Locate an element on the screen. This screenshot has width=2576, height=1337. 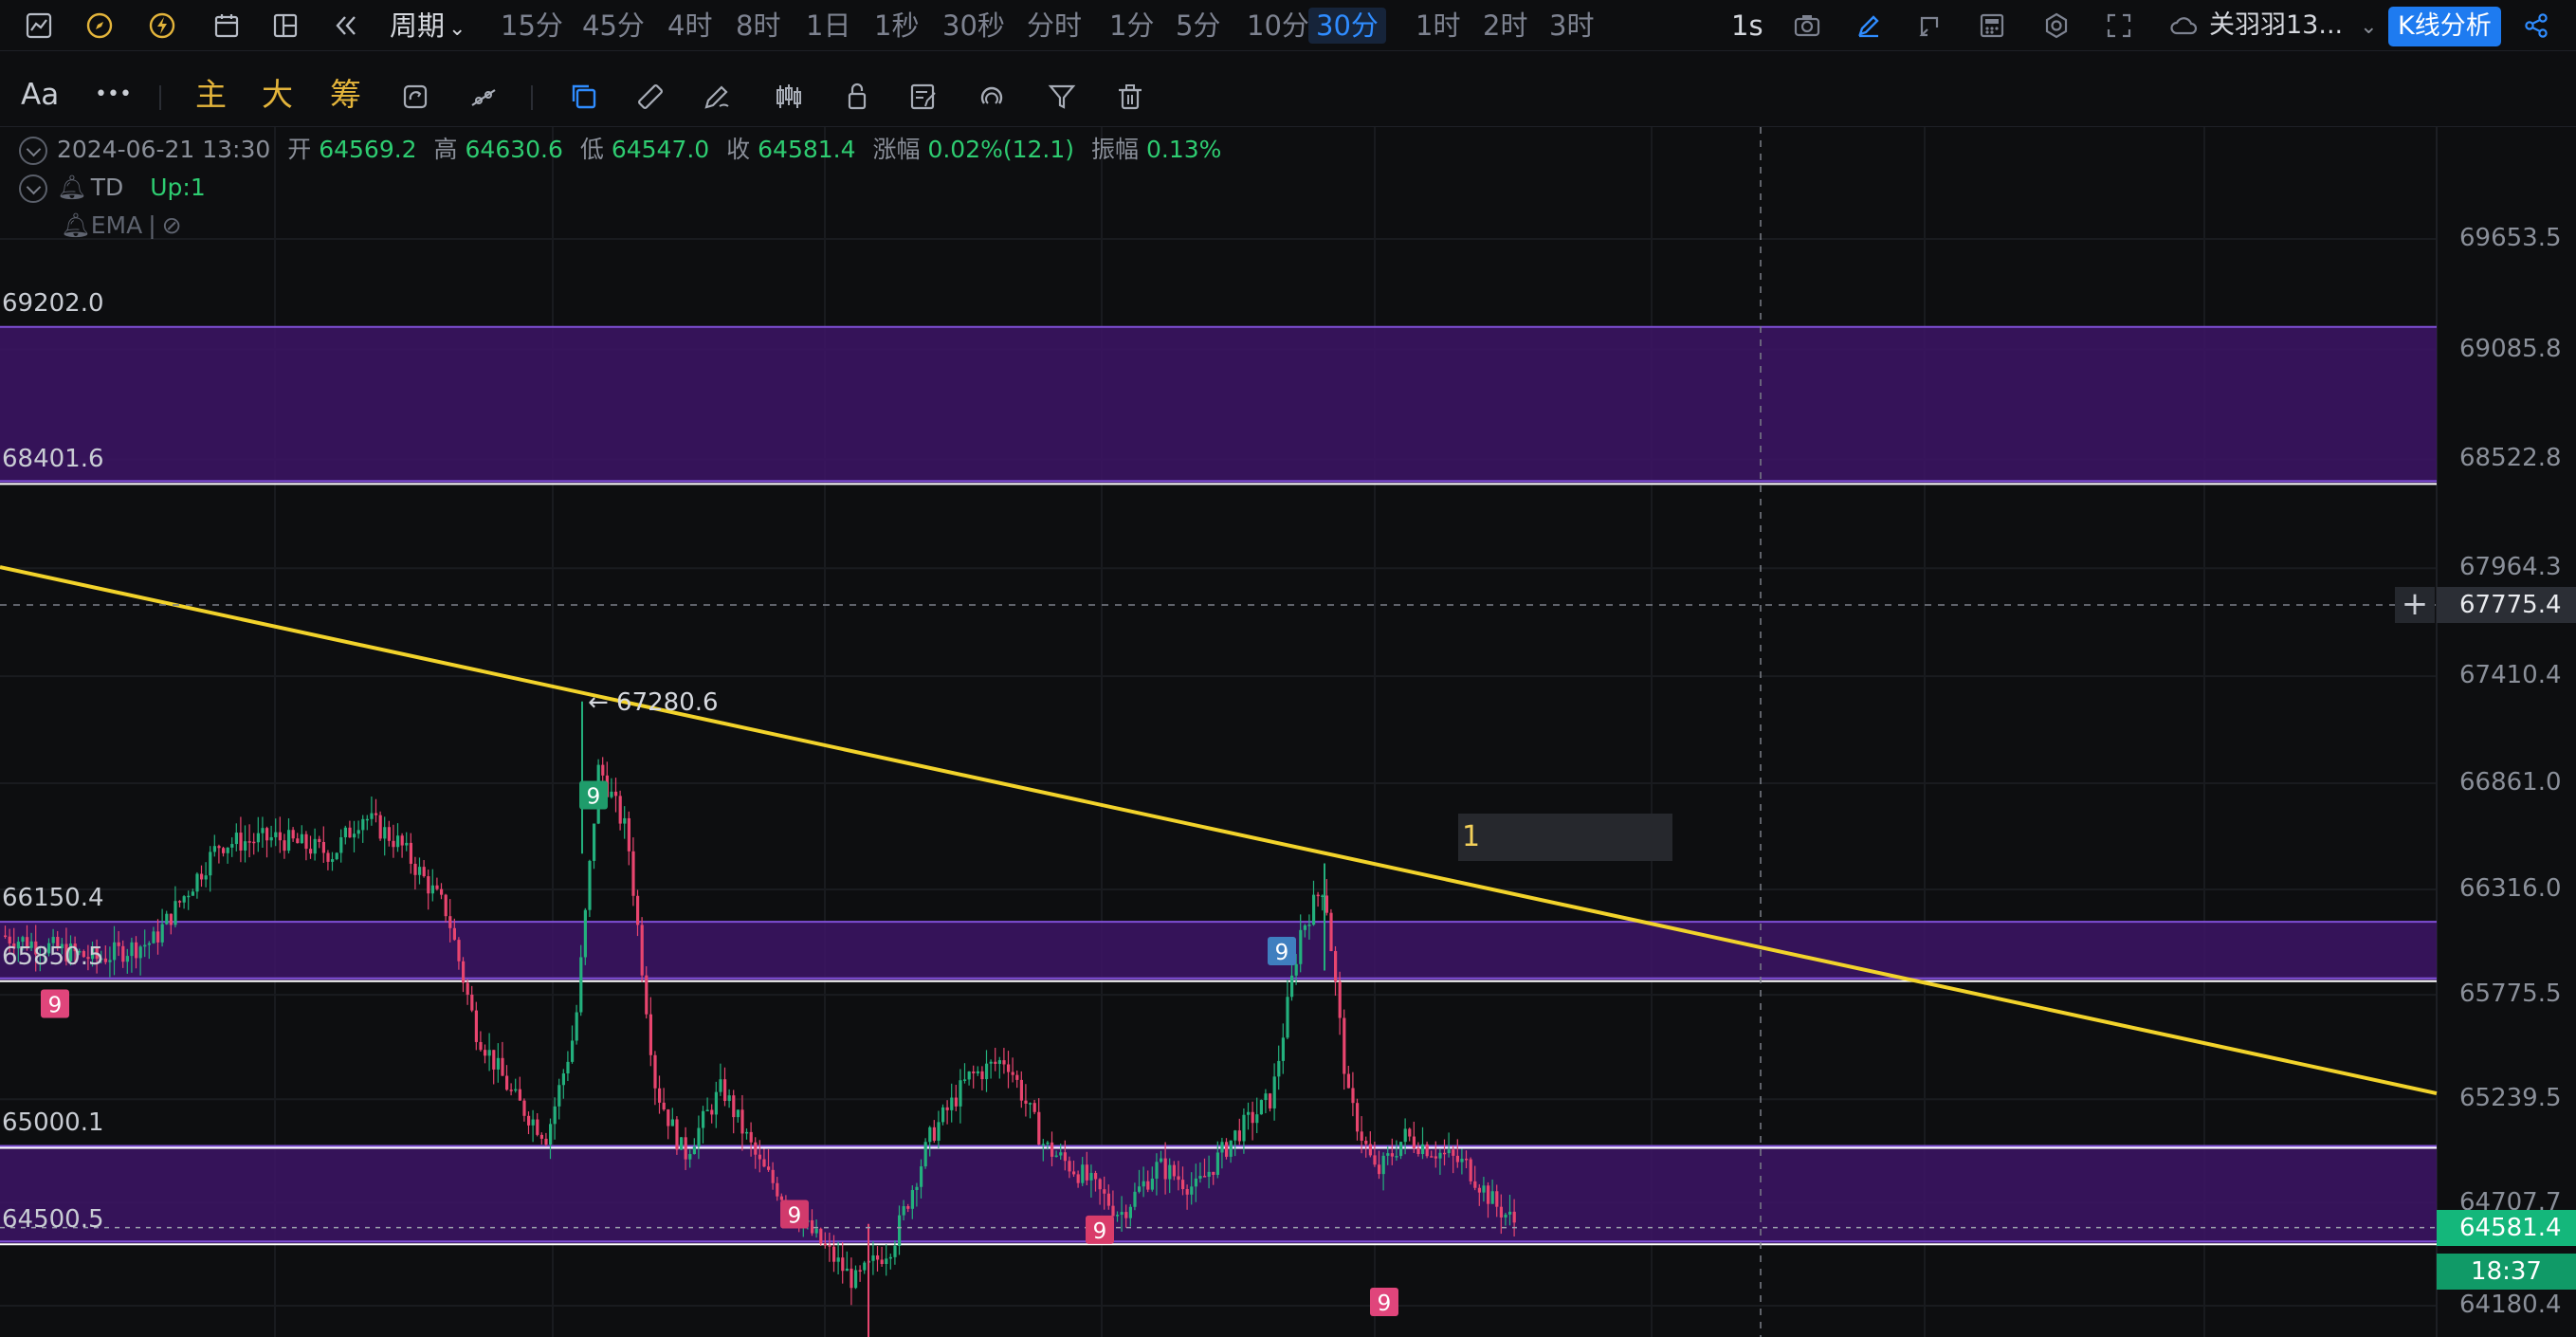
fullscreen-icon is located at coordinates (2119, 26).